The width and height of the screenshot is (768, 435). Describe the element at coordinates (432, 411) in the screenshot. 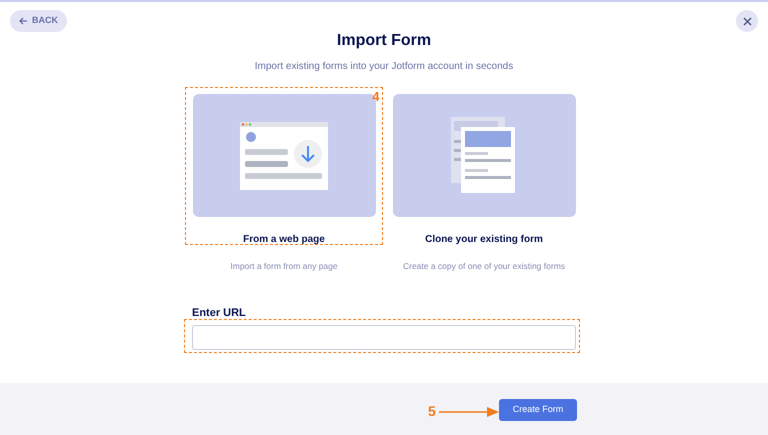

I see `step-number: 5` at that location.